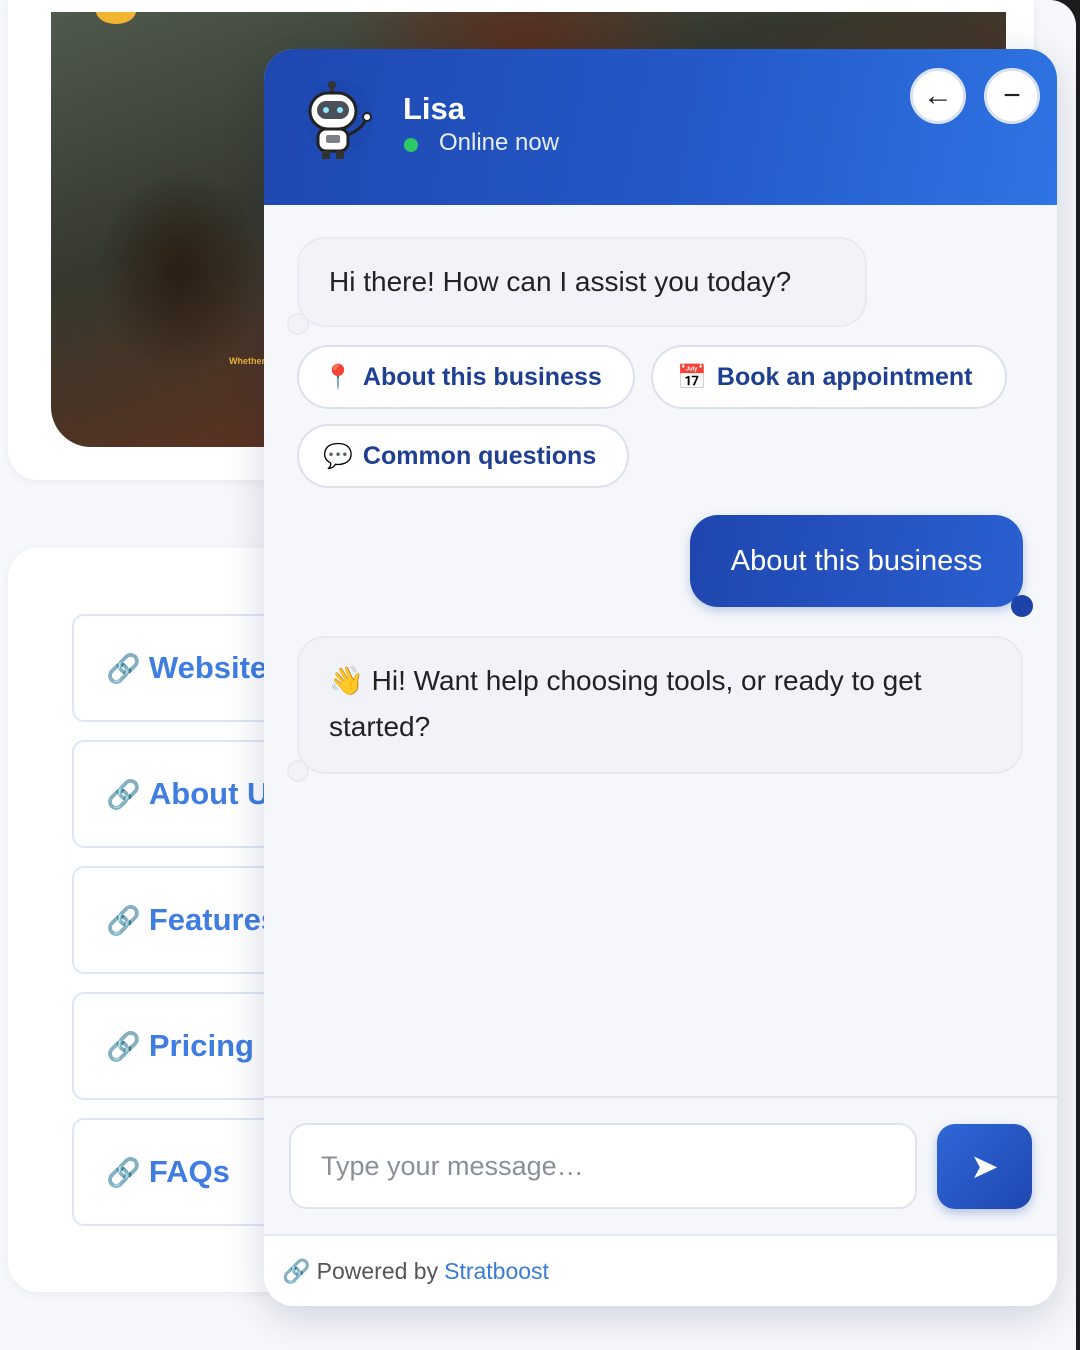 Image resolution: width=1080 pixels, height=1350 pixels. I want to click on send-icon: ➤, so click(984, 1166).